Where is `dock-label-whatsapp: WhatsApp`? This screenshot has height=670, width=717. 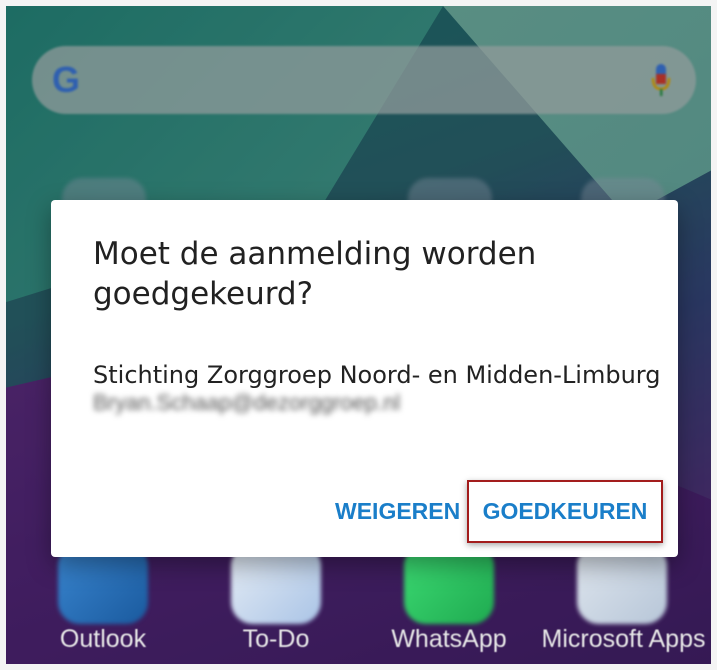
dock-label-whatsapp: WhatsApp is located at coordinates (449, 639).